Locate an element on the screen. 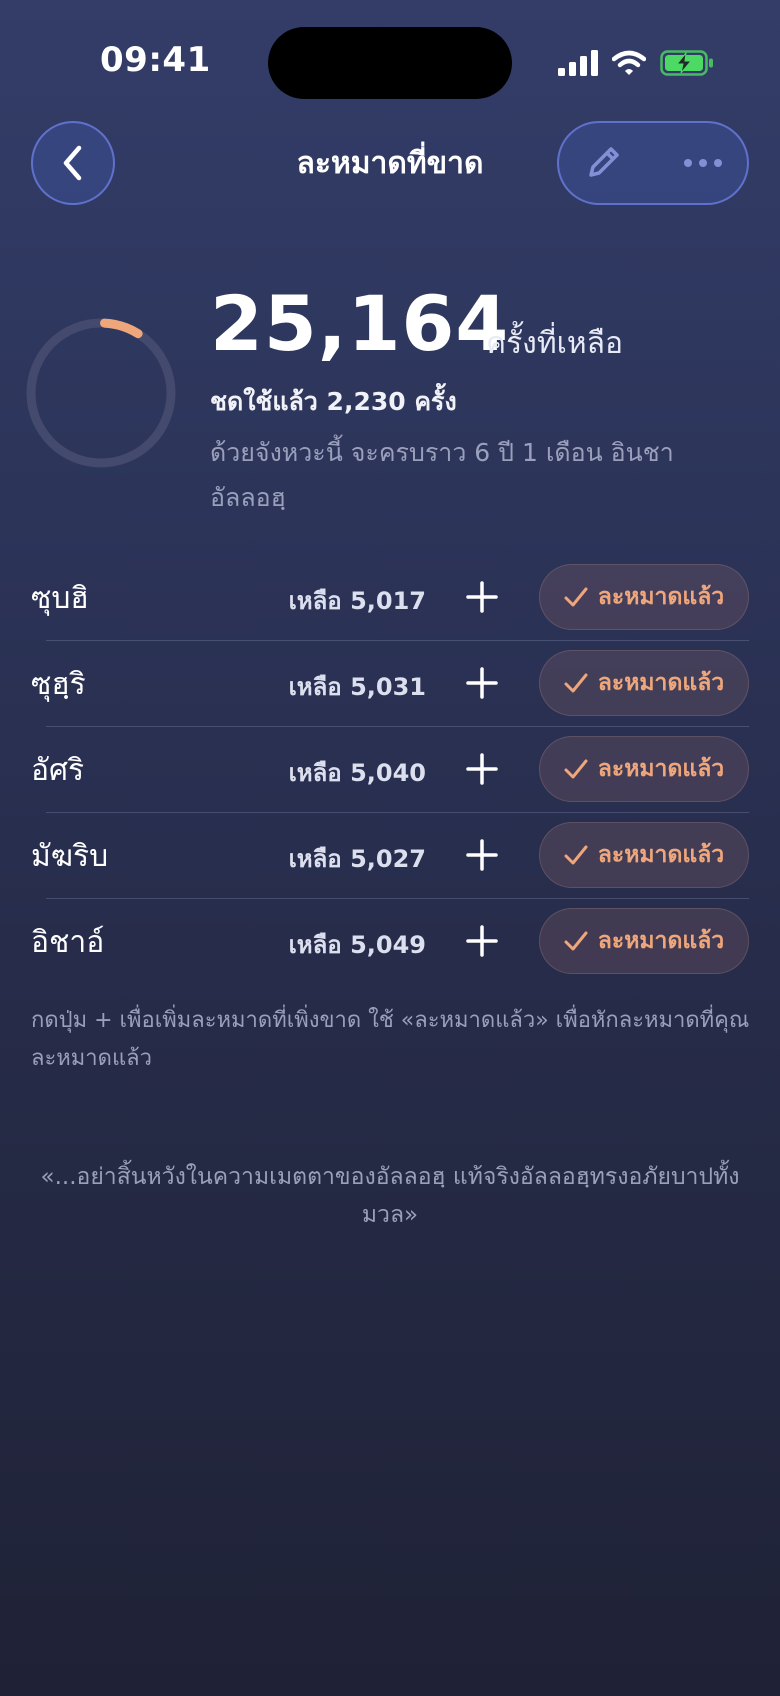  more-button is located at coordinates (703, 163).